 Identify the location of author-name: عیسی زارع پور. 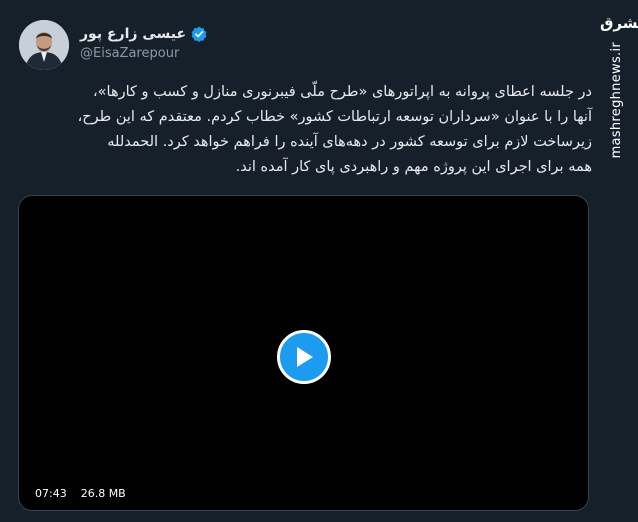
(133, 34).